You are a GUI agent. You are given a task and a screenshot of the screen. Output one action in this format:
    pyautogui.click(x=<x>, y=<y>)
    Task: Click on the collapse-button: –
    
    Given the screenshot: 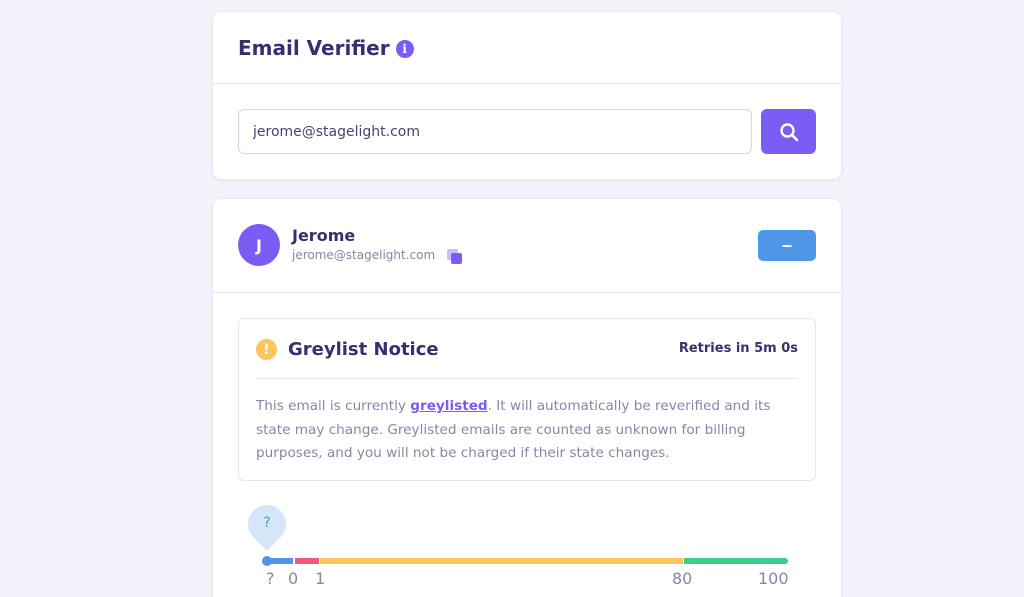 What is the action you would take?
    pyautogui.click(x=787, y=245)
    